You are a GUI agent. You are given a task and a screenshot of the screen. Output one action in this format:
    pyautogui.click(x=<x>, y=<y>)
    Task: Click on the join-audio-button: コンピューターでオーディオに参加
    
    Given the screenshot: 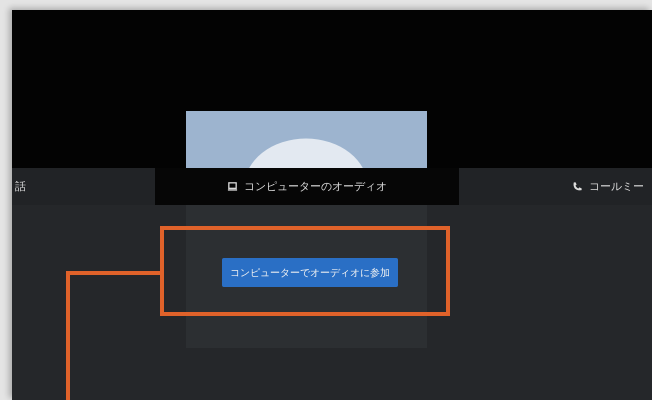 What is the action you would take?
    pyautogui.click(x=310, y=272)
    